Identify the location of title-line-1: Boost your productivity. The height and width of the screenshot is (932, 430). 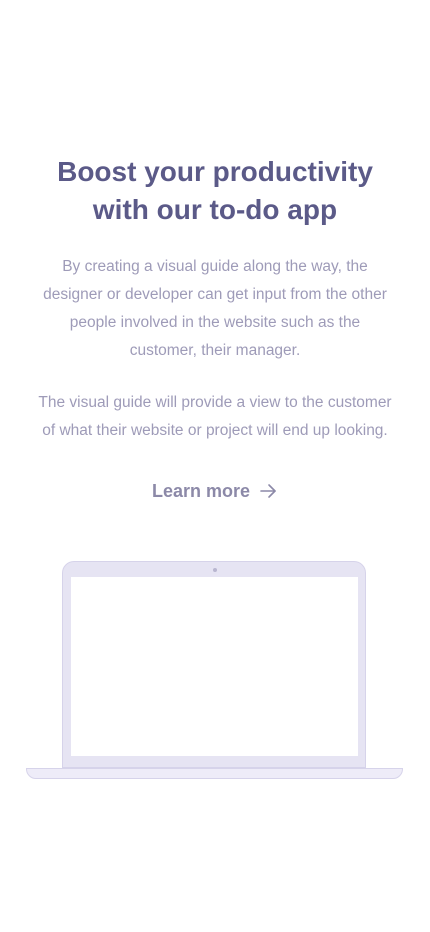
(215, 171).